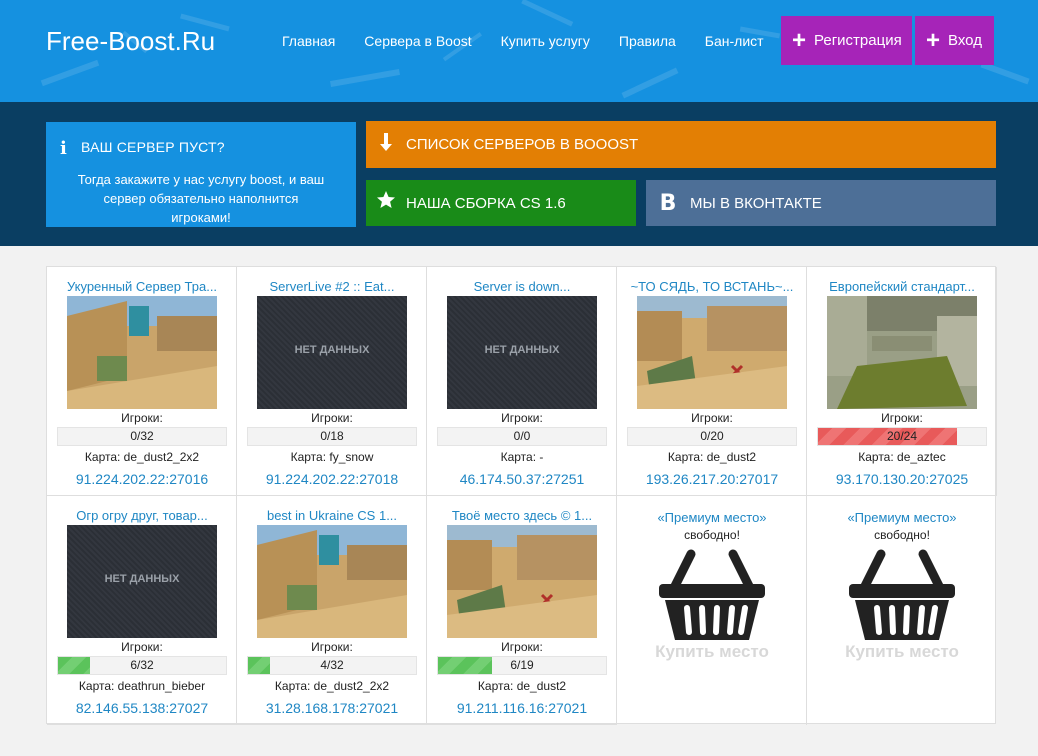 This screenshot has width=1038, height=756. Describe the element at coordinates (858, 40) in the screenshot. I see `register-label: Регистрация` at that location.